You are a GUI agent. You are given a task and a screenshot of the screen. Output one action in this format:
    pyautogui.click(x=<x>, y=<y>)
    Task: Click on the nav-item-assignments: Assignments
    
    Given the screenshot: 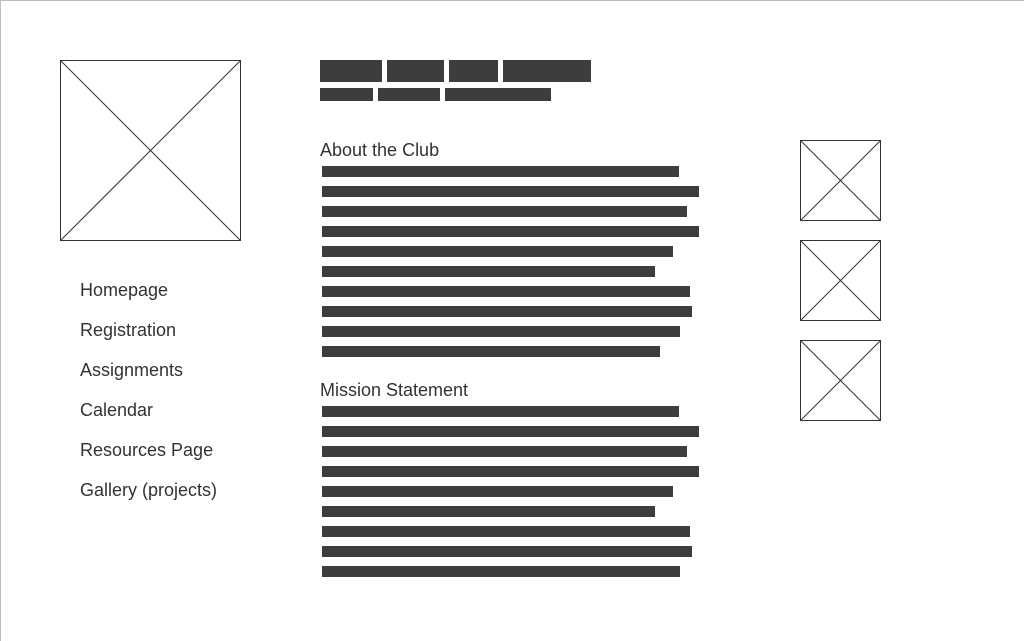 What is the action you would take?
    pyautogui.click(x=131, y=370)
    